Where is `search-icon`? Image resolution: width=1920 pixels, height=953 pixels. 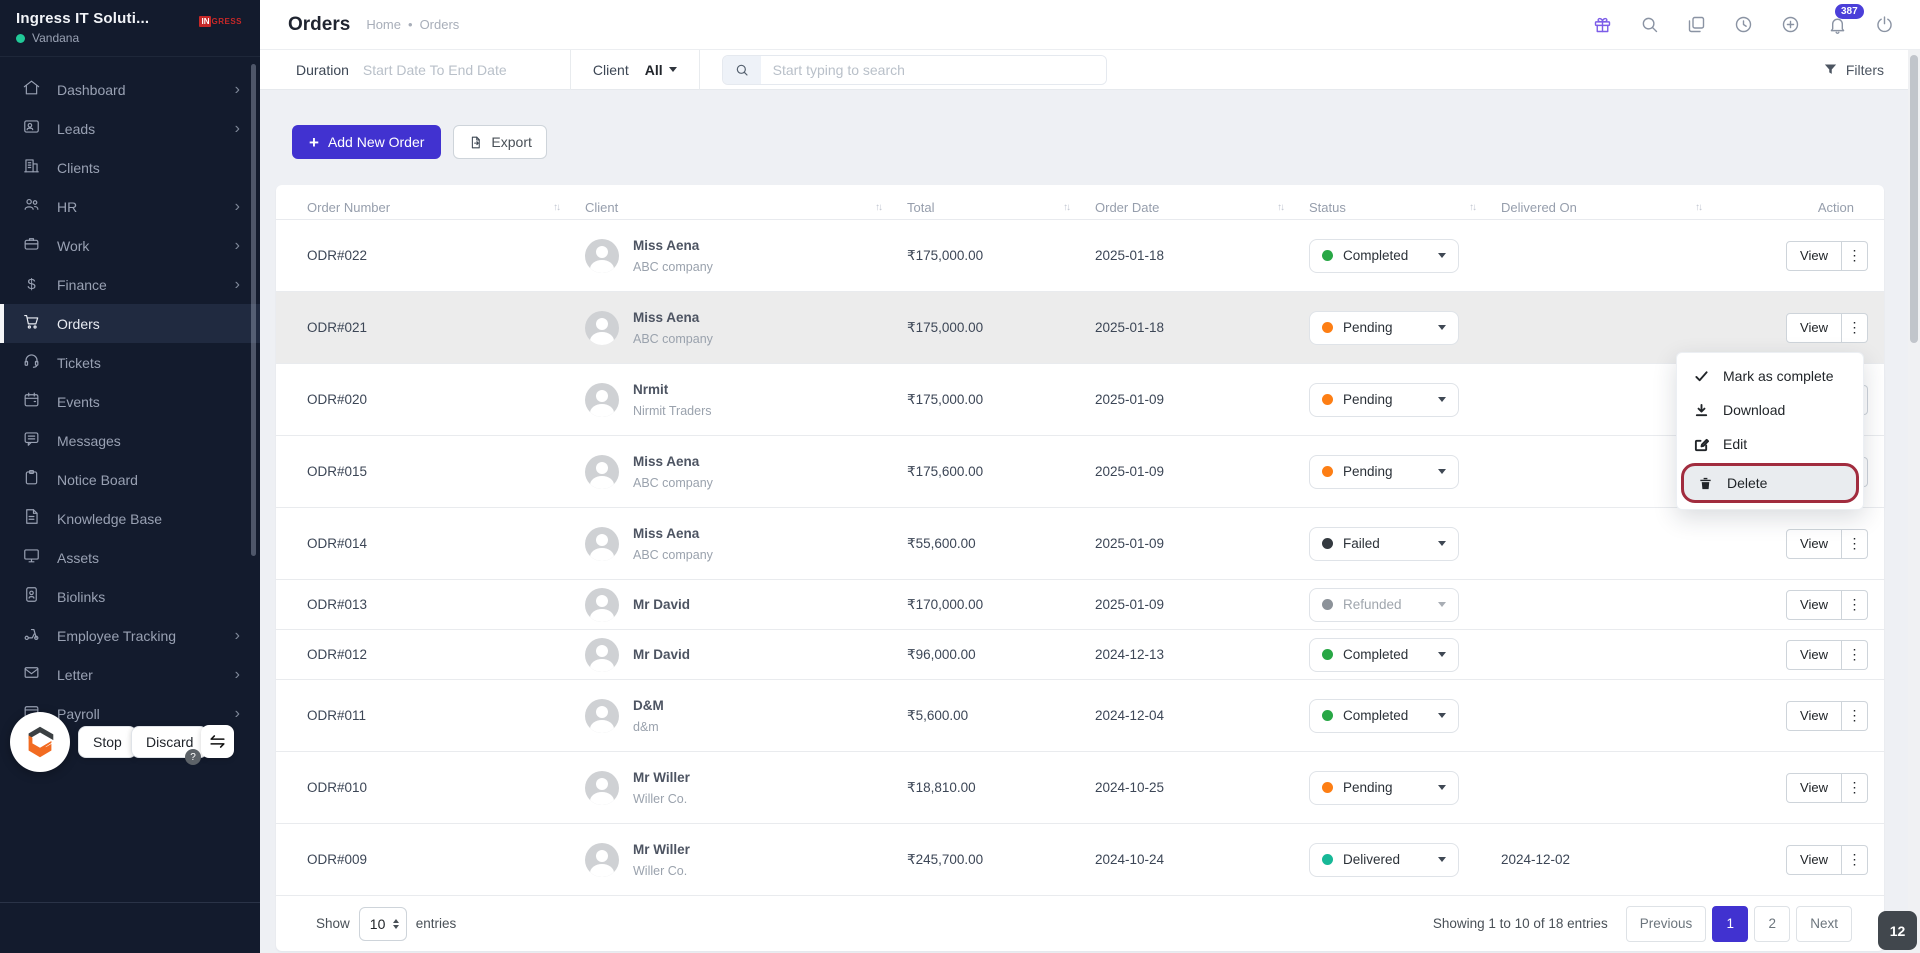 search-icon is located at coordinates (1649, 25).